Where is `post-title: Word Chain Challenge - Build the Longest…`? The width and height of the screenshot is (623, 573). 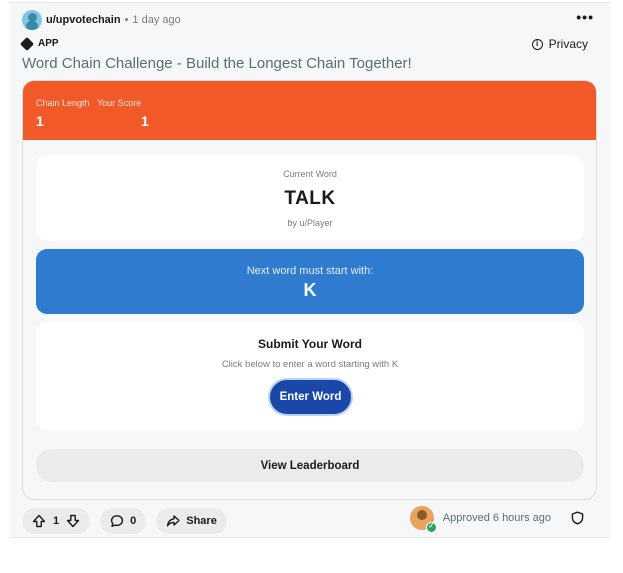 post-title: Word Chain Challenge - Build the Longest… is located at coordinates (217, 63).